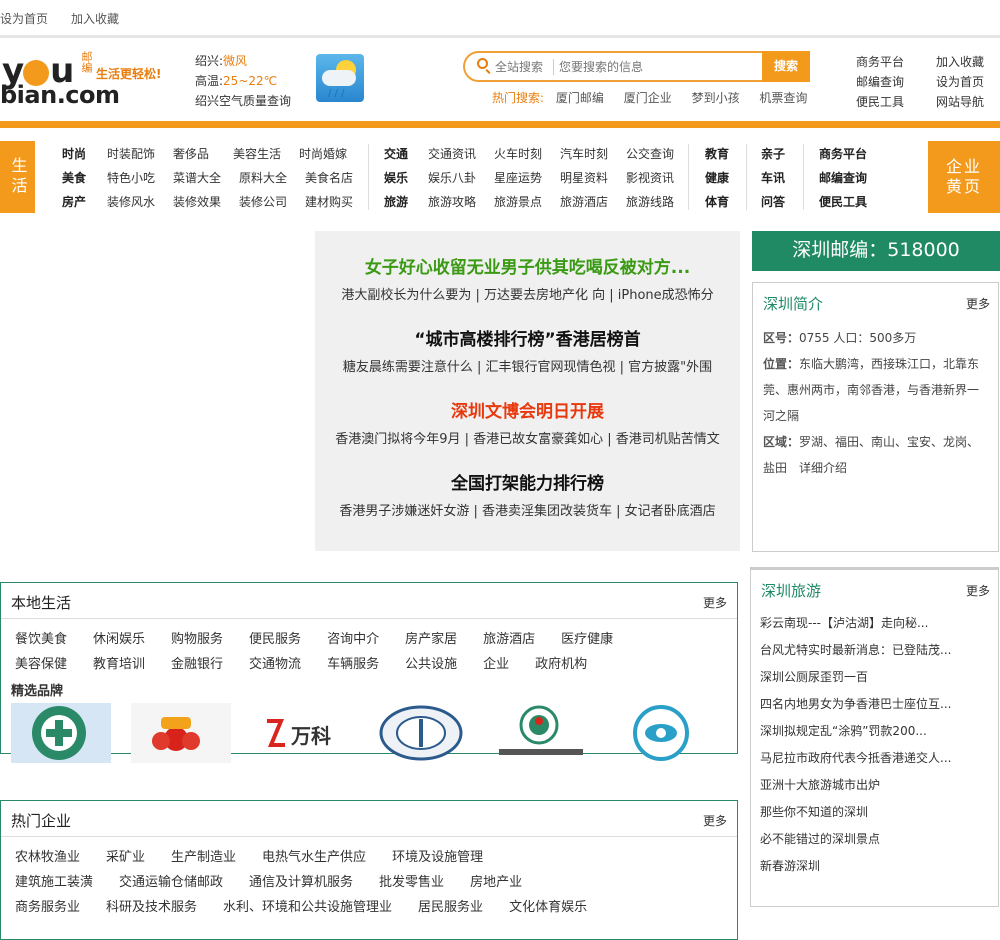 This screenshot has width=1000, height=940. Describe the element at coordinates (461, 178) in the screenshot. I see `nav-item: 娱乐八卦` at that location.